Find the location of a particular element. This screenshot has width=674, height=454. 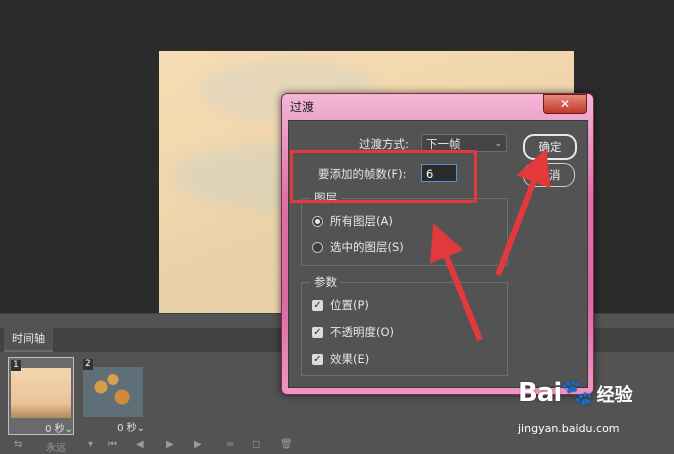

watermark-url: jingyan.baidu.com is located at coordinates (569, 428).